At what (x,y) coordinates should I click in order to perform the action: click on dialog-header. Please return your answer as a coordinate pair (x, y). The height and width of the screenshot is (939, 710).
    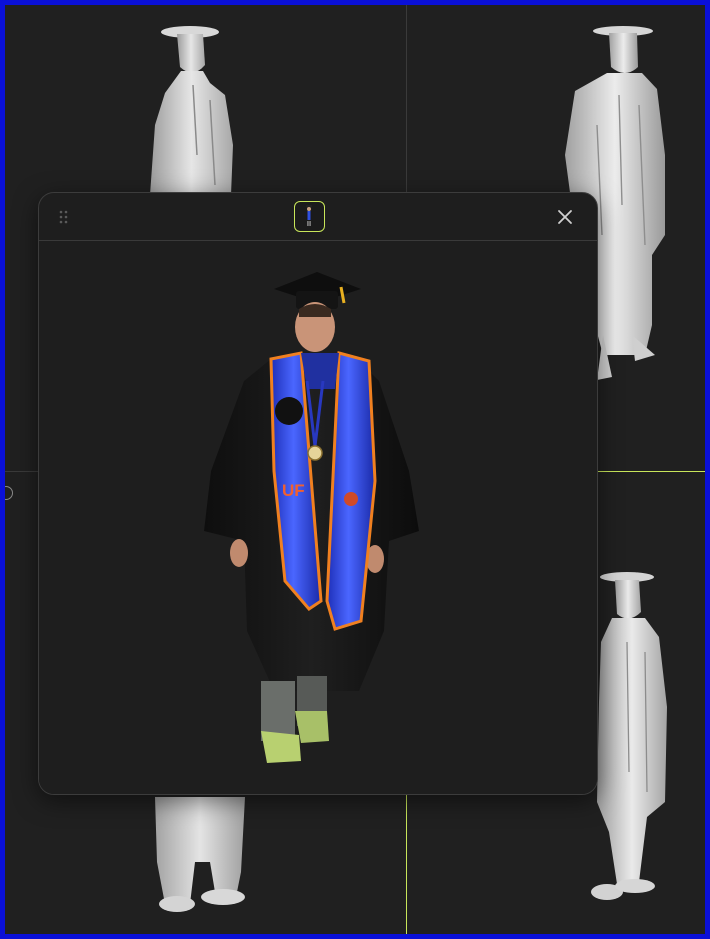
    Looking at the image, I should click on (318, 217).